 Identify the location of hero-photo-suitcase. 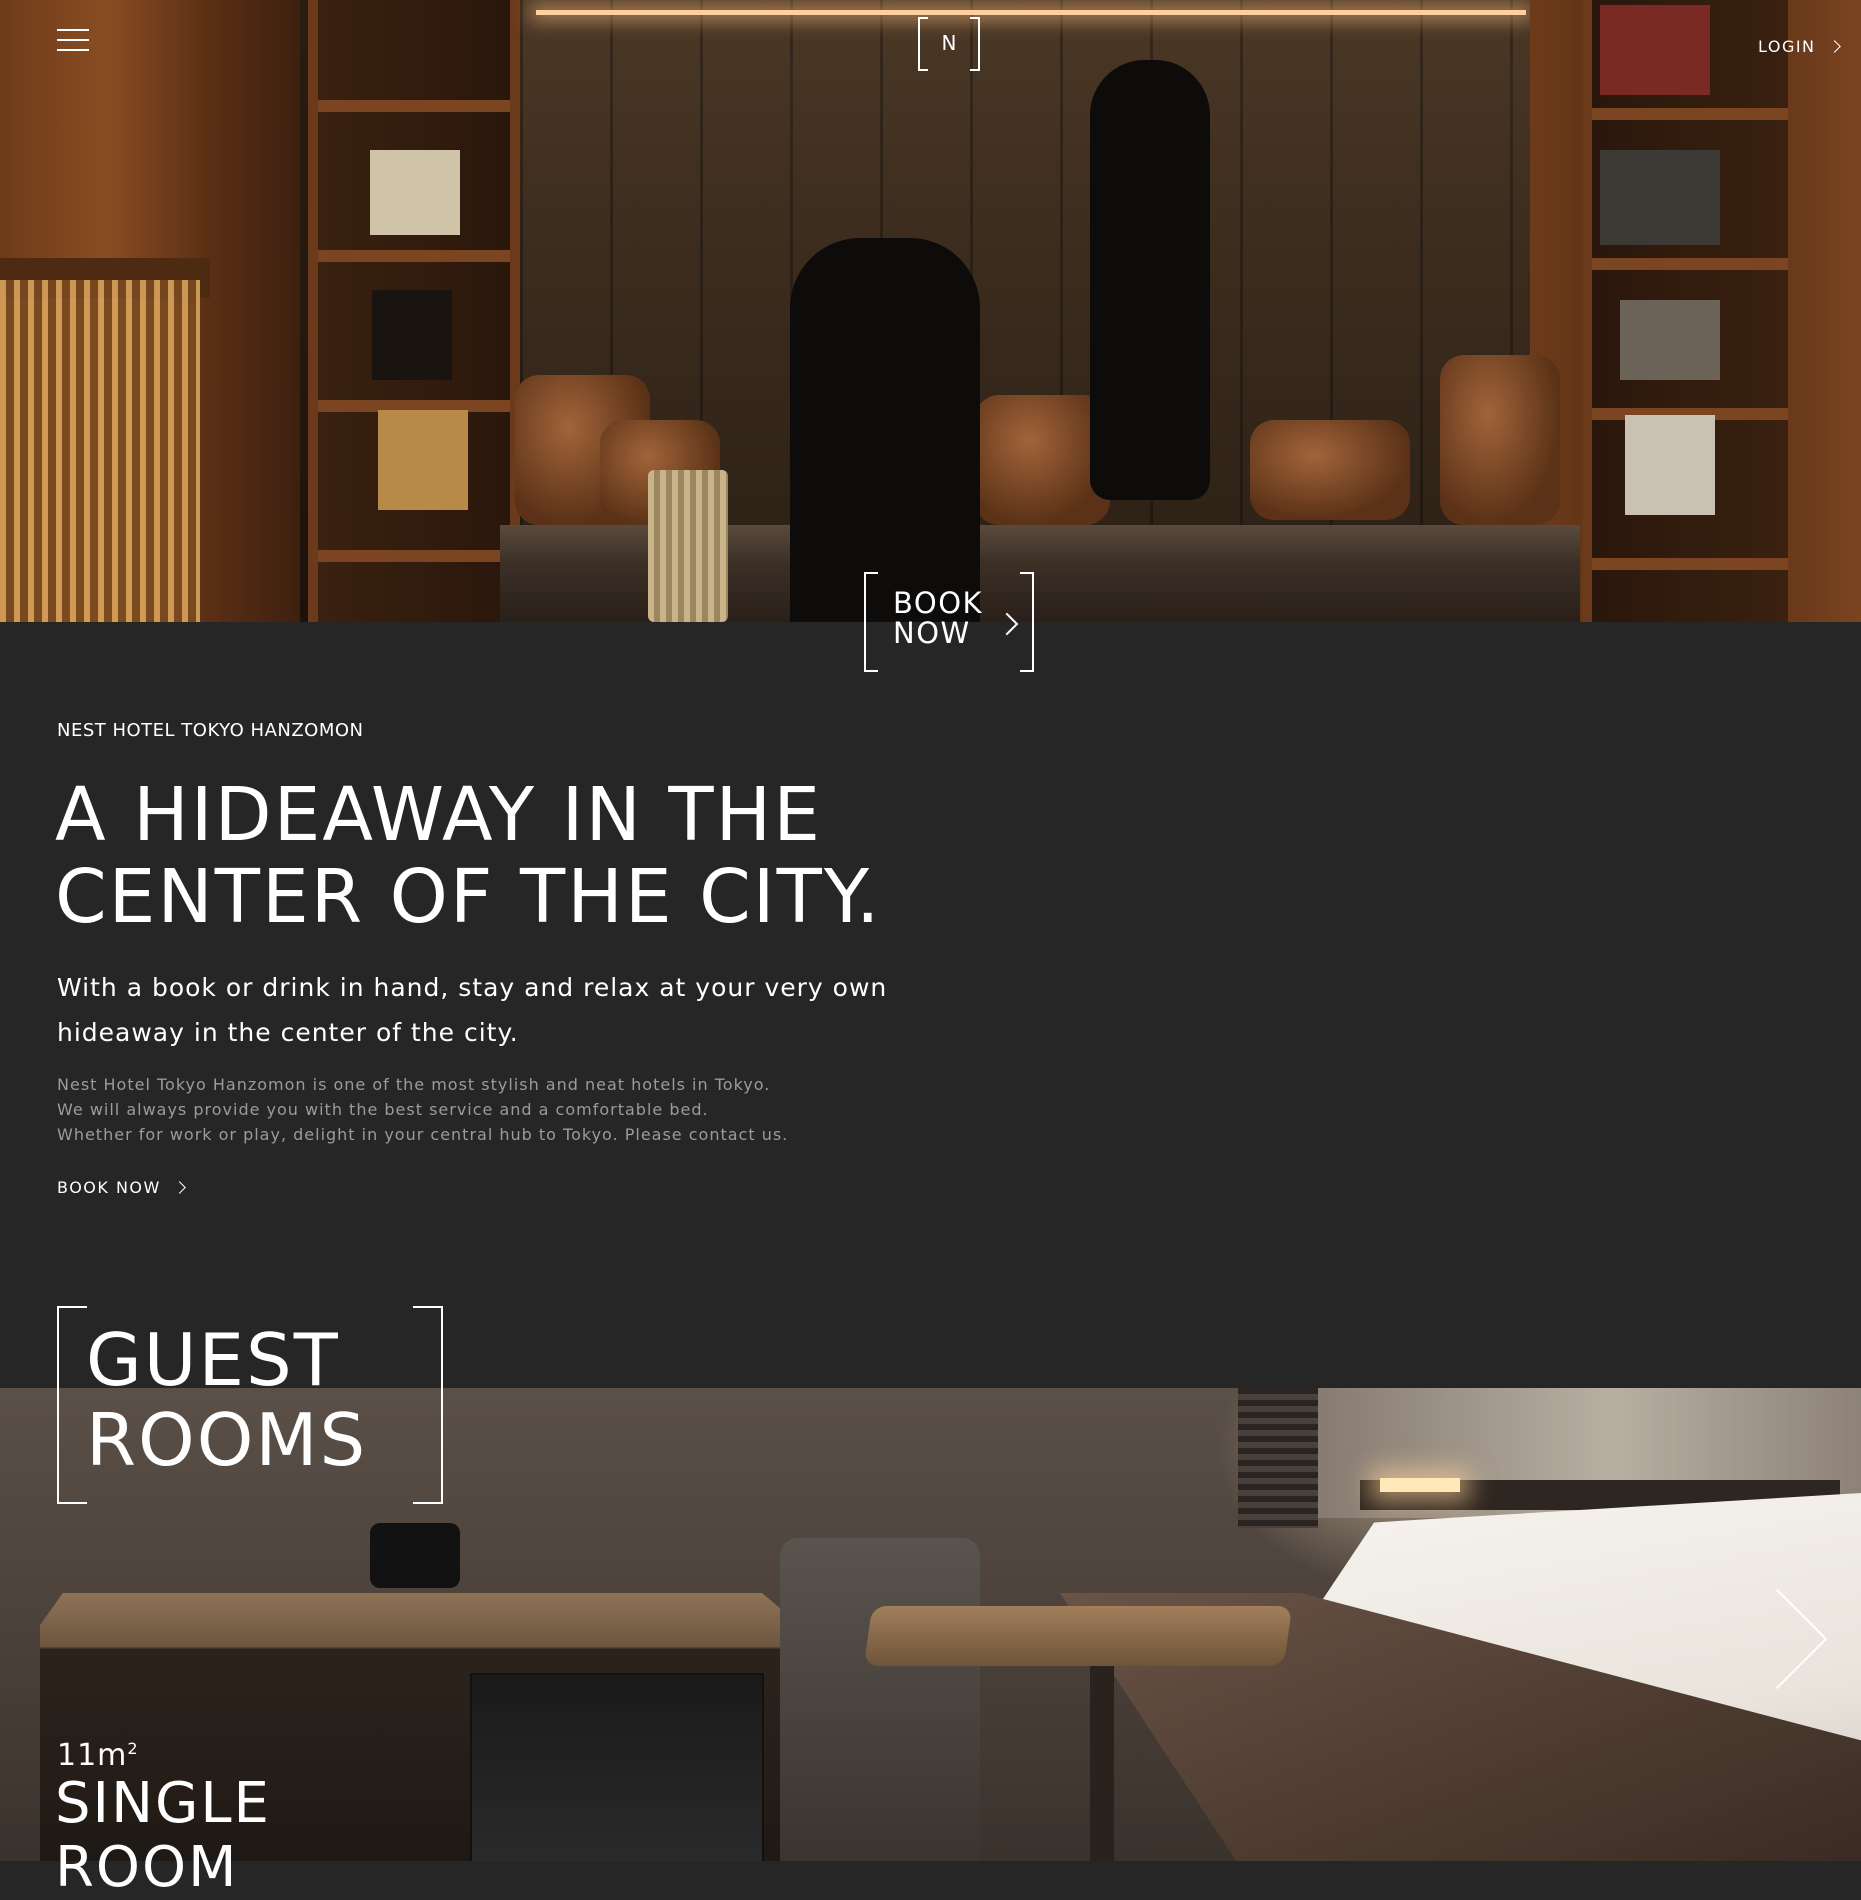
(688, 546).